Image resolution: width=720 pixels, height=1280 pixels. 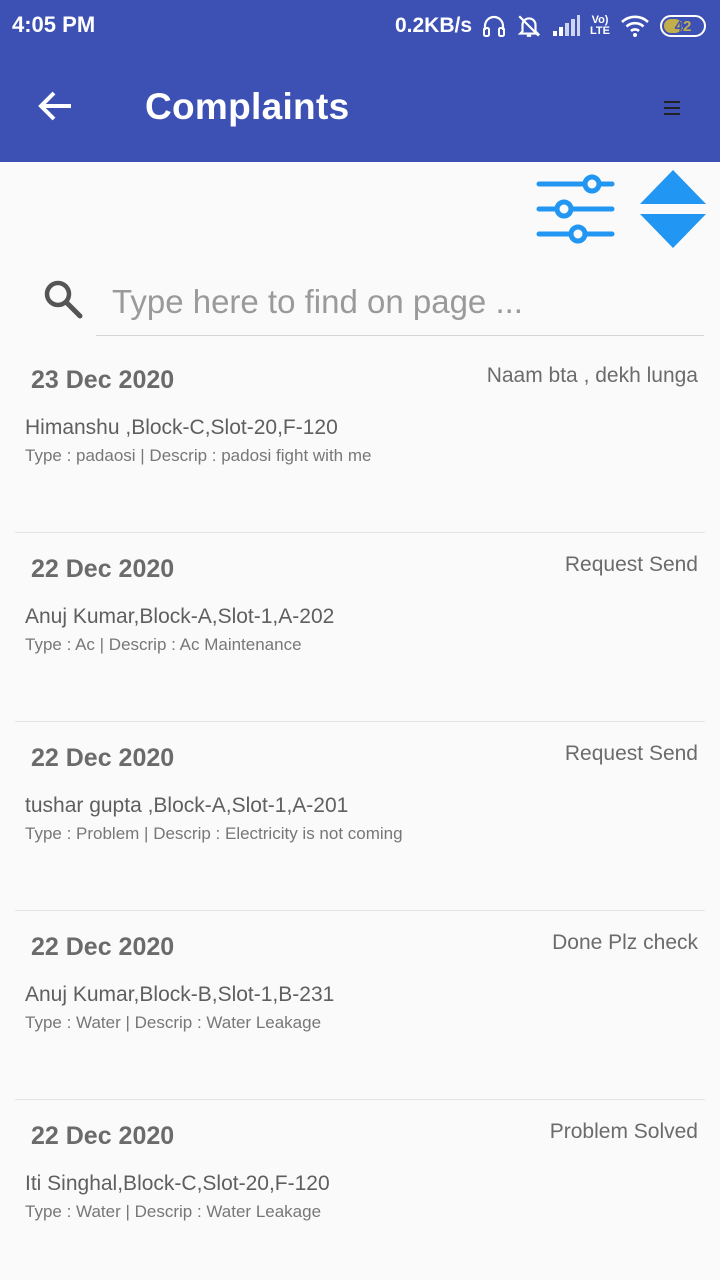 What do you see at coordinates (103, 380) in the screenshot?
I see `complaint-date: 23 Dec 2020` at bounding box center [103, 380].